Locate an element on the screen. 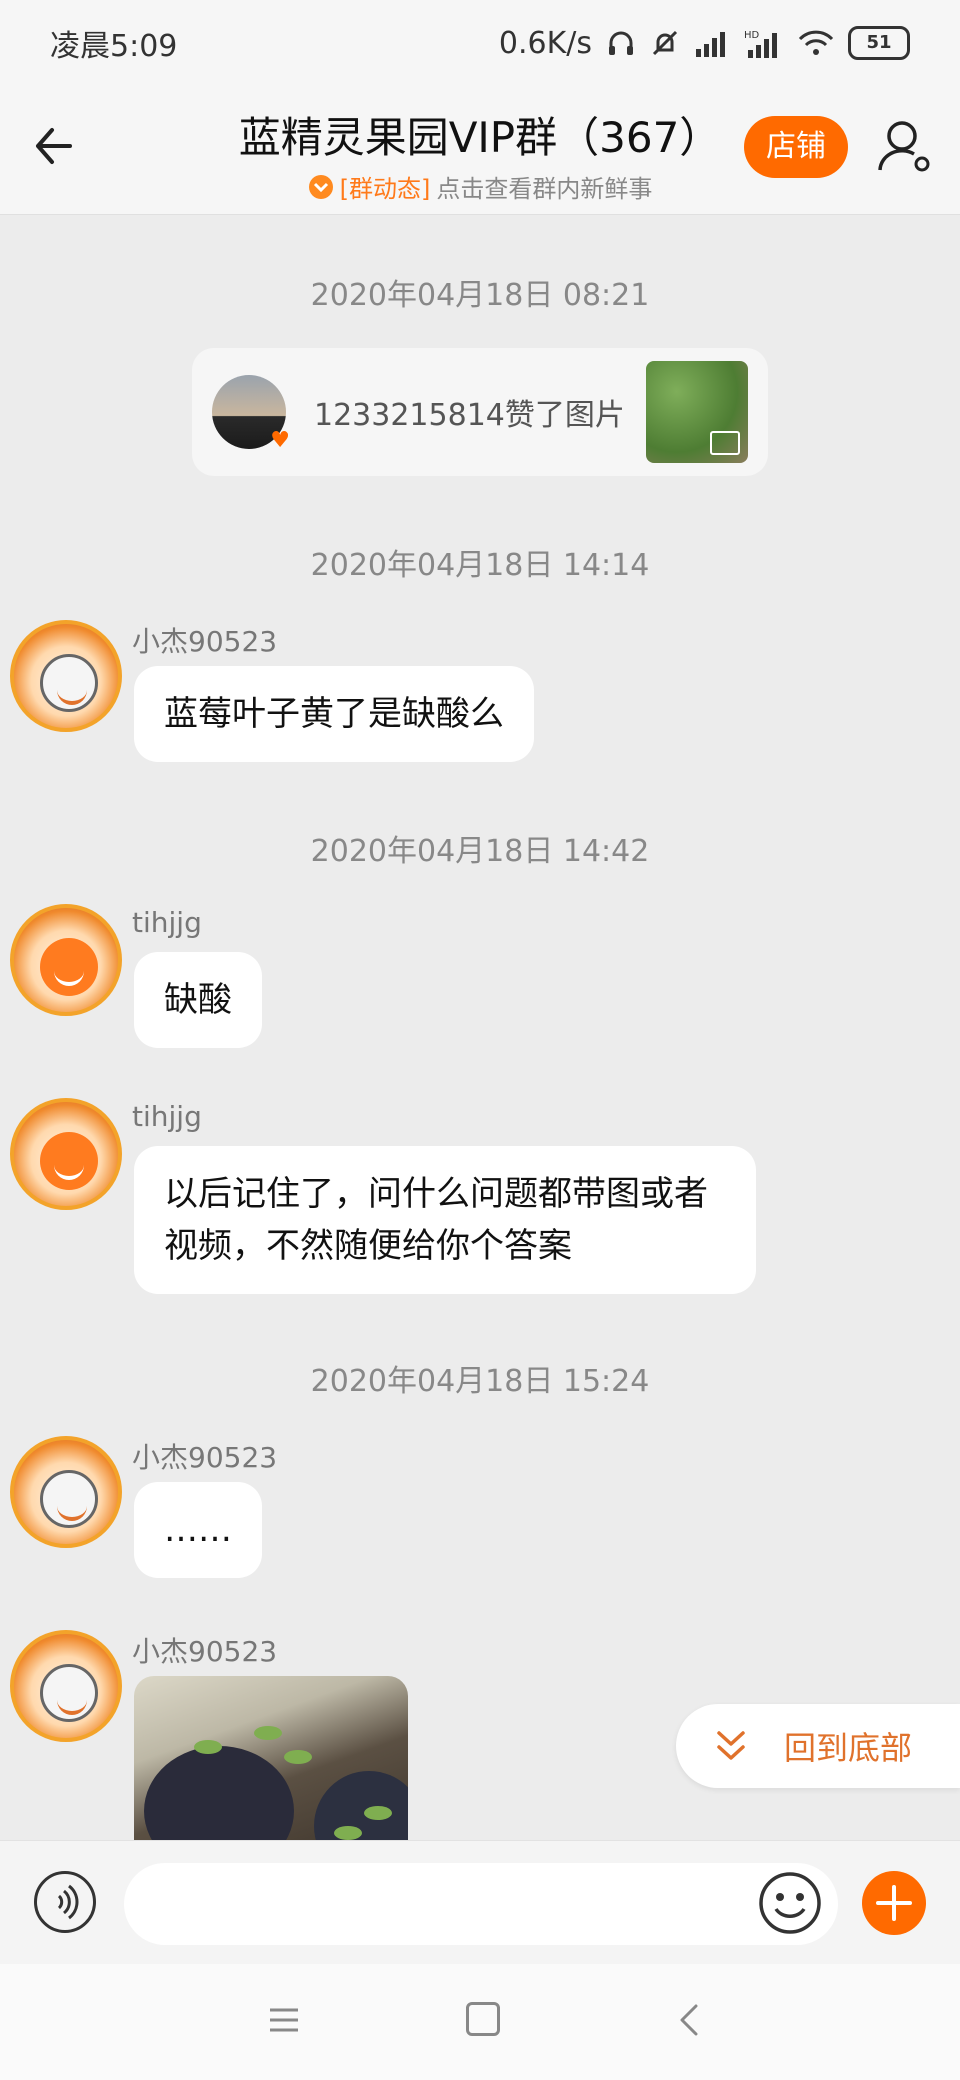 This screenshot has width=960, height=2080. chat-header: 蓝精灵果园VIP群（367） [群动态] 点击查看群内新鲜事 店铺 is located at coordinates (480, 150).